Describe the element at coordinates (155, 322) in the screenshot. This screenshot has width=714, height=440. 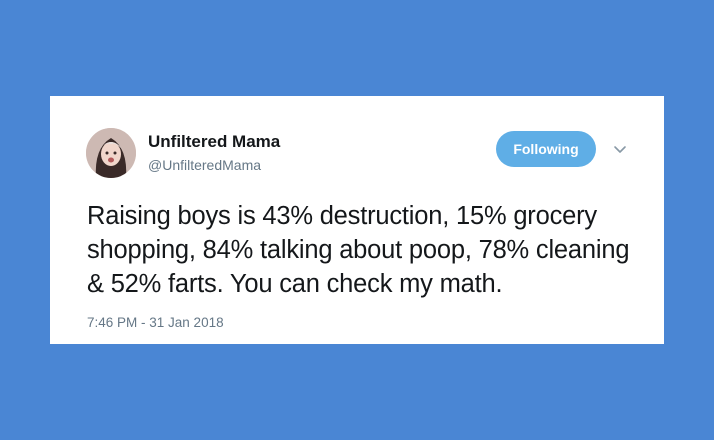
I see `tweet-timestamp: 7:46 PM - 31 Jan 2018` at that location.